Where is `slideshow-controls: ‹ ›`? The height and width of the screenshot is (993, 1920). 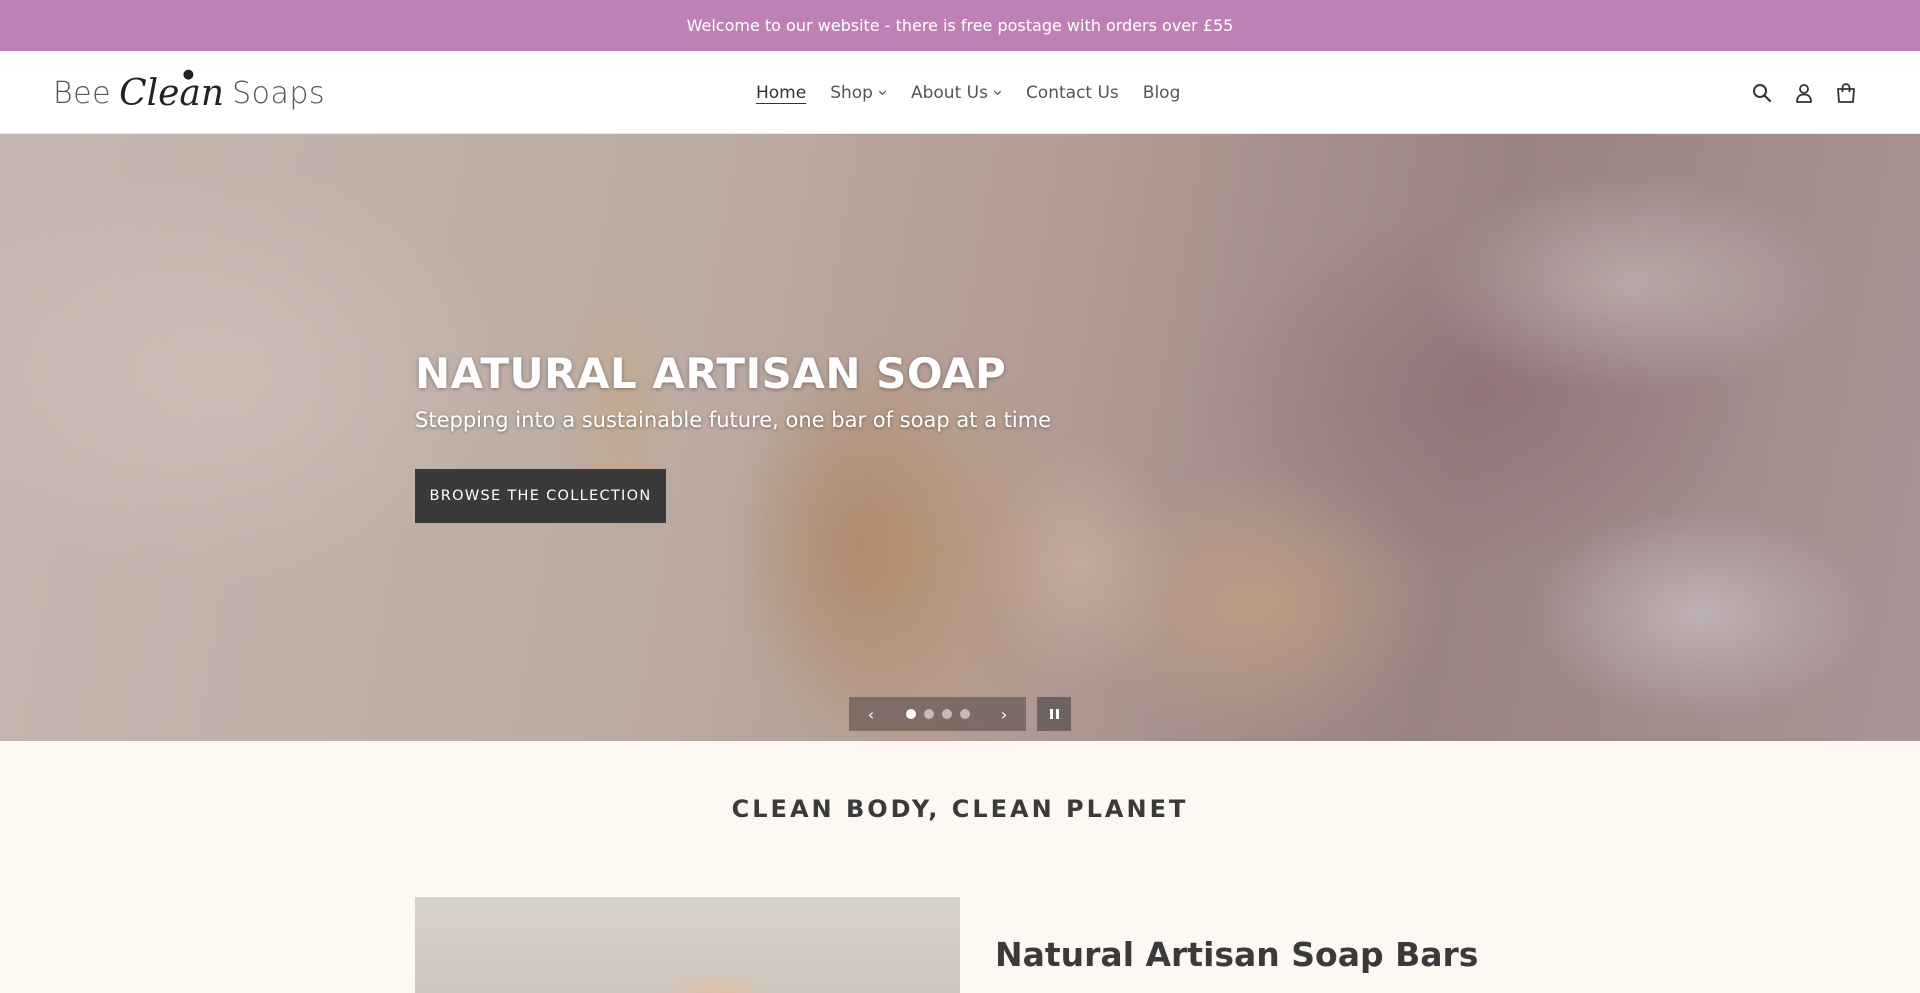 slideshow-controls: ‹ › is located at coordinates (937, 714).